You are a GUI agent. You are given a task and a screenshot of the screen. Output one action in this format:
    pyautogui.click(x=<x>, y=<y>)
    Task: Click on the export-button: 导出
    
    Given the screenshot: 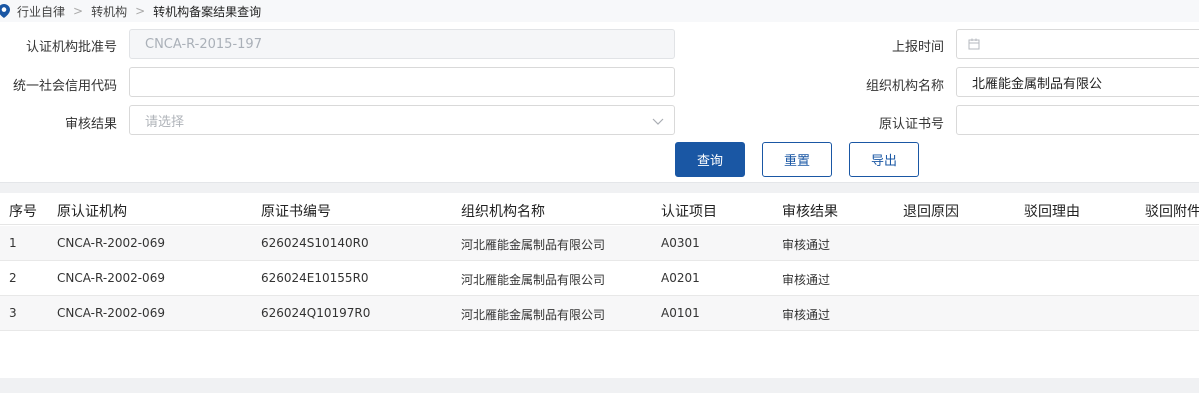 What is the action you would take?
    pyautogui.click(x=884, y=159)
    